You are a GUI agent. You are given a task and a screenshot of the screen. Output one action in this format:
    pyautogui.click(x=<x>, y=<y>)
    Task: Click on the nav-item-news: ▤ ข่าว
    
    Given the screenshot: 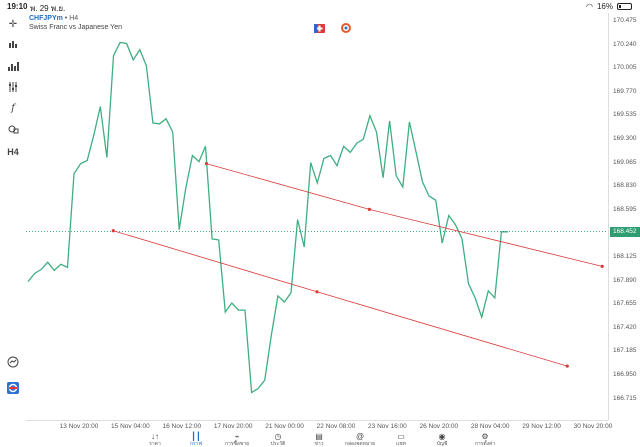 What is the action you would take?
    pyautogui.click(x=319, y=440)
    